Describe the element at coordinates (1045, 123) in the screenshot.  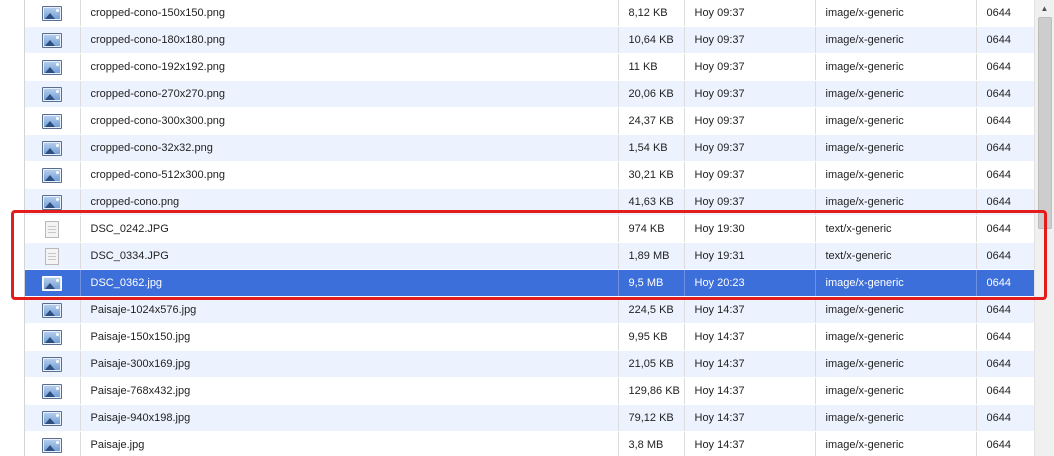
I see `scrollbar-thumb` at that location.